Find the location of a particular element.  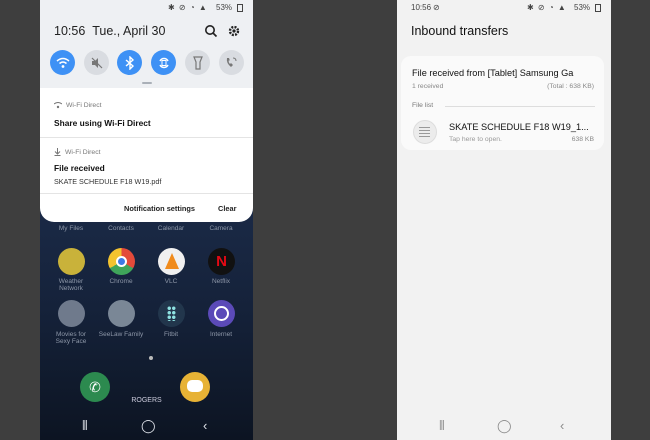

home-label-contacts: Contacts is located at coordinates (121, 228).